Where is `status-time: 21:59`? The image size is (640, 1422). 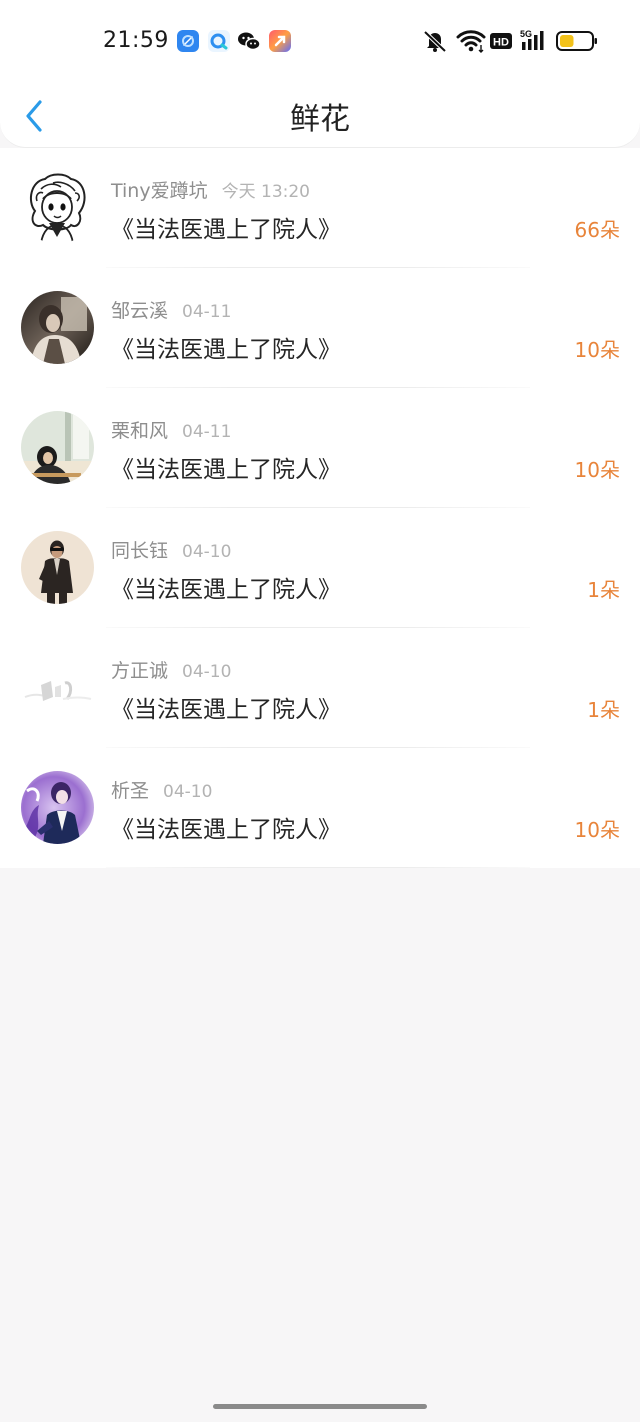 status-time: 21:59 is located at coordinates (136, 40).